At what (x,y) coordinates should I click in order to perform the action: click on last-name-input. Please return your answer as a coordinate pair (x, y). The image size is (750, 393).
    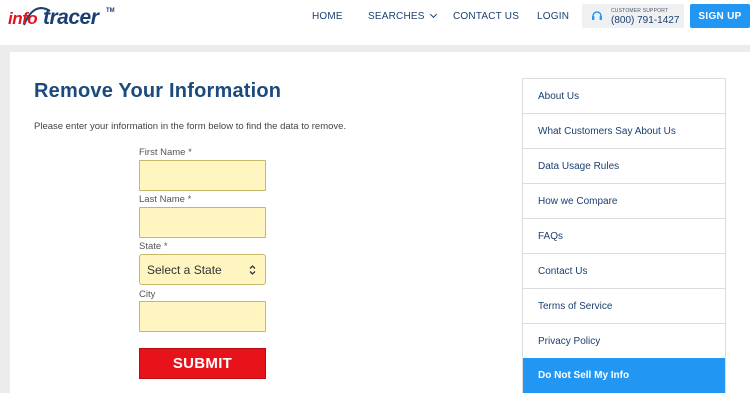
    Looking at the image, I should click on (202, 222).